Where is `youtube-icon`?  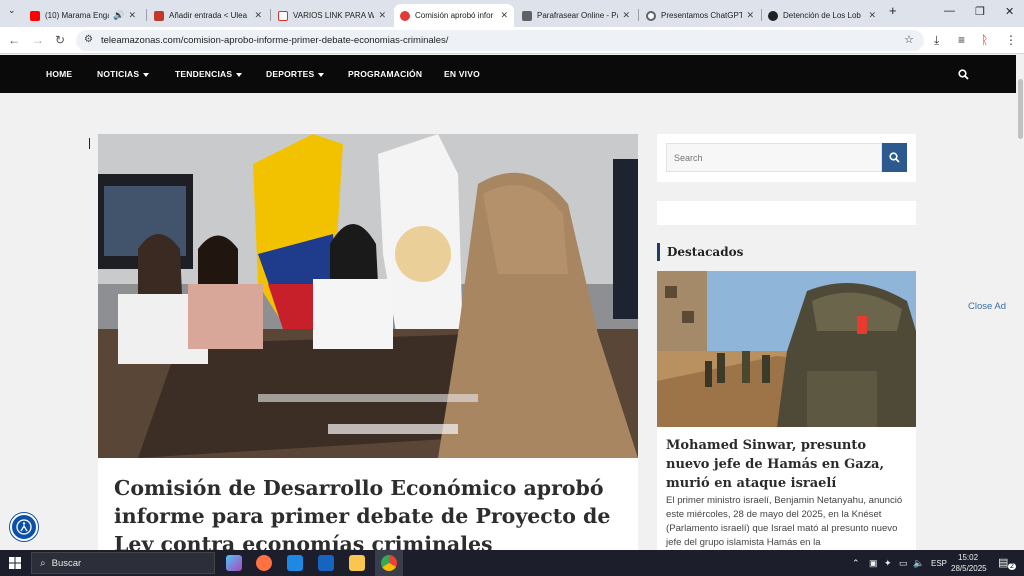
youtube-icon is located at coordinates (35, 15).